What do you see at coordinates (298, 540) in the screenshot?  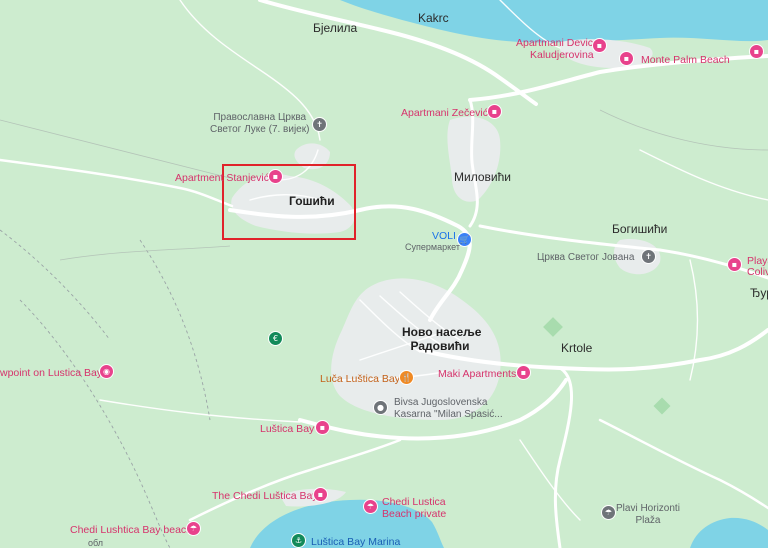 I see `marina-icon: ⚓` at bounding box center [298, 540].